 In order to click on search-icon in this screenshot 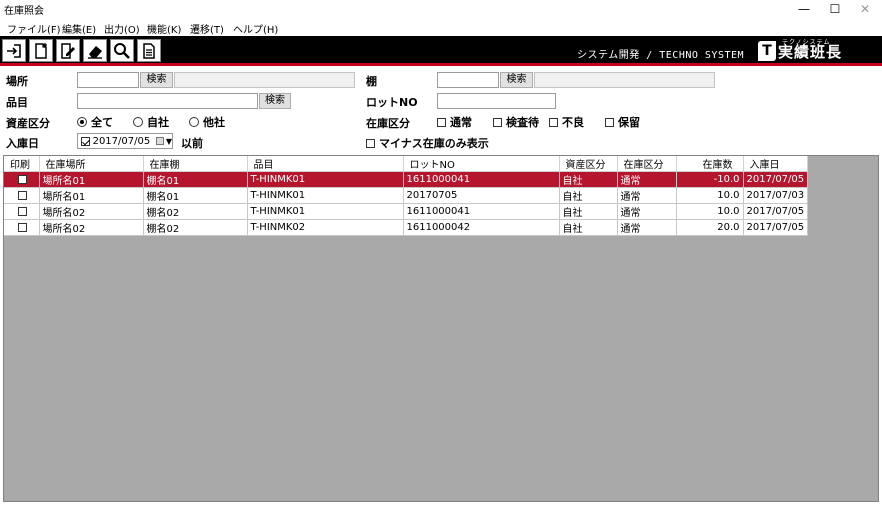, I will do `click(122, 50)`.